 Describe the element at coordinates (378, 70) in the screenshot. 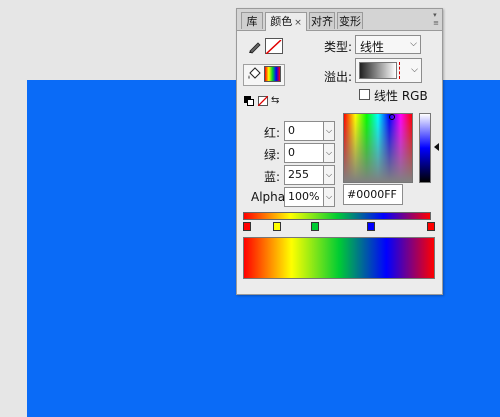

I see `overflow-preview` at that location.